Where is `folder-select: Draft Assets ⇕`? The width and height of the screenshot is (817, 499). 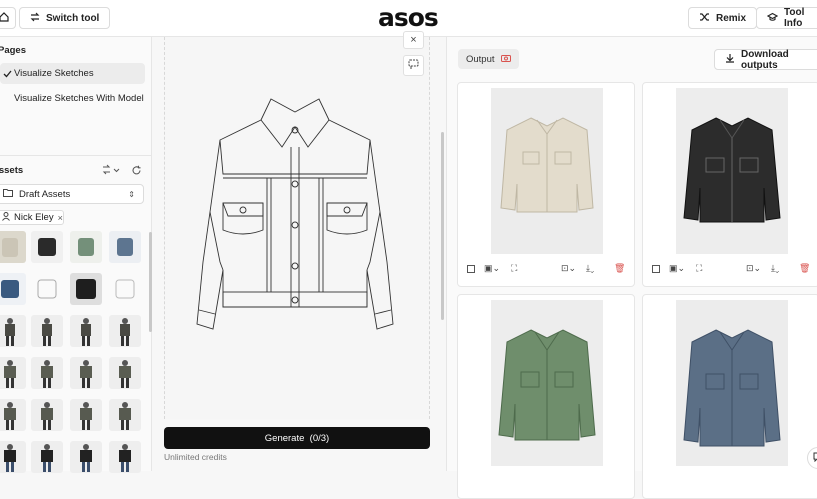 folder-select: Draft Assets ⇕ is located at coordinates (72, 194).